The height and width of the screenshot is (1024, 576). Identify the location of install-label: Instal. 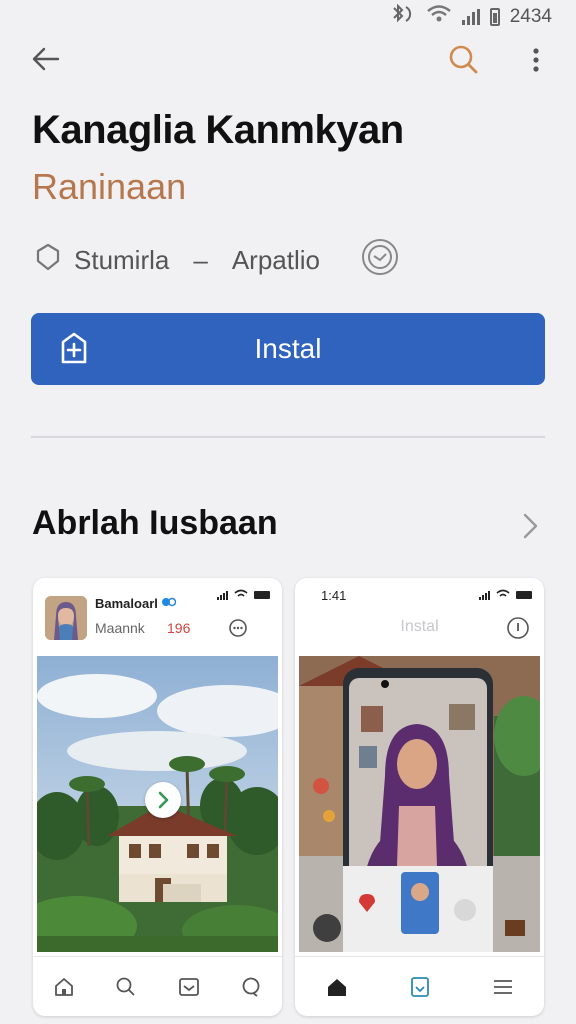
(288, 348).